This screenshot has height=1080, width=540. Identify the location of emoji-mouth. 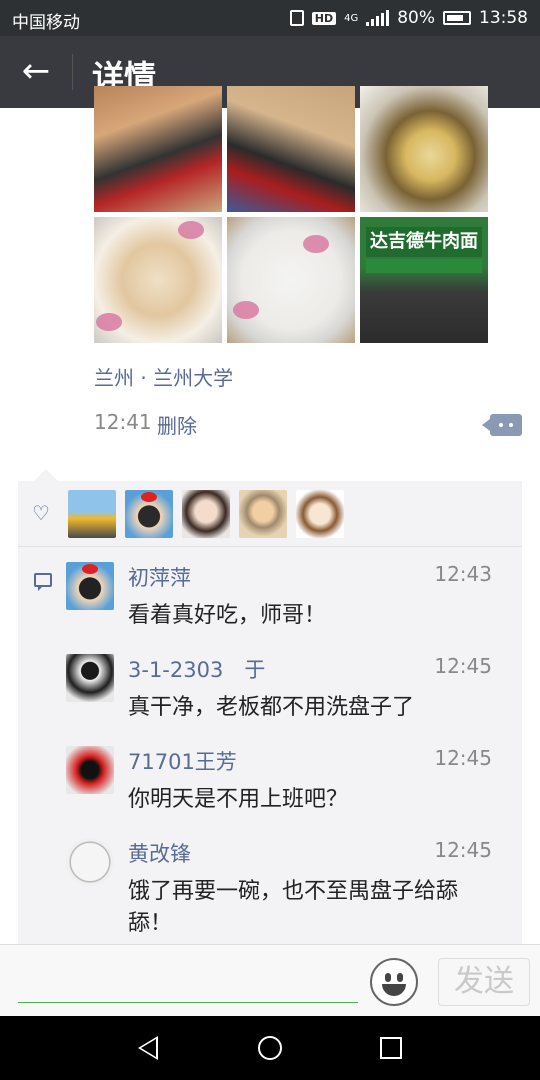
(394, 990).